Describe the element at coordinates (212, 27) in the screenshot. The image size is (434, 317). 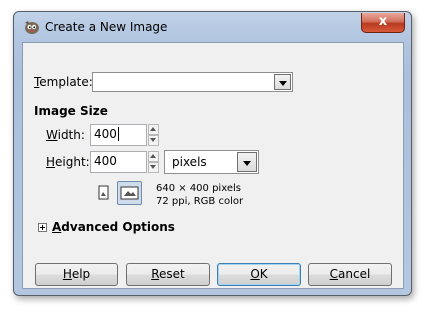
I see `titlebar: Create a New Image x` at that location.